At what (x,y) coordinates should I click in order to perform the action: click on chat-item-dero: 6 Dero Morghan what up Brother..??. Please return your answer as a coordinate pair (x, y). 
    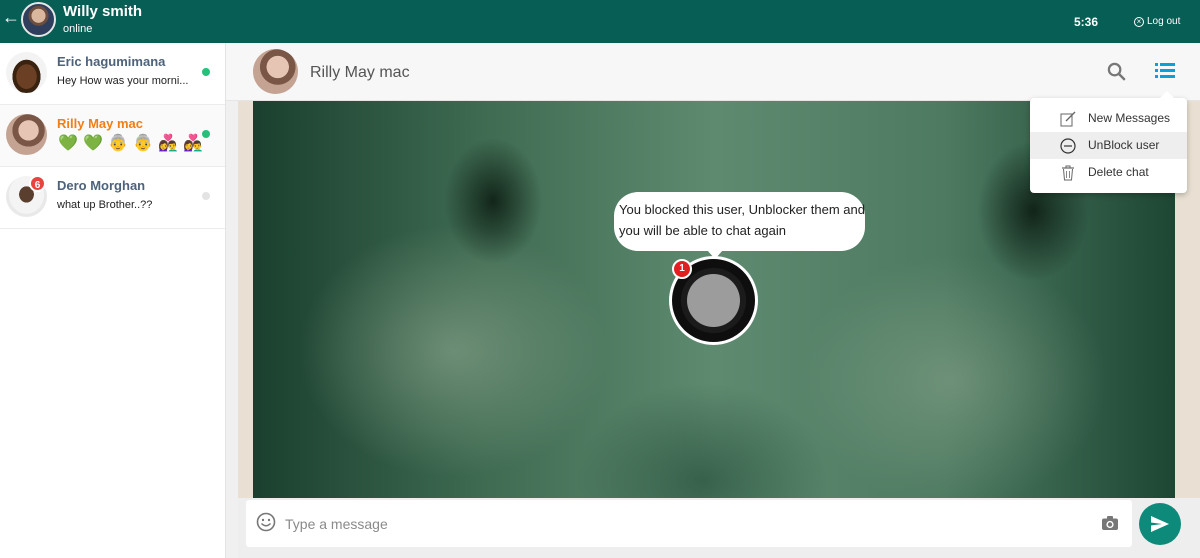
    Looking at the image, I should click on (112, 198).